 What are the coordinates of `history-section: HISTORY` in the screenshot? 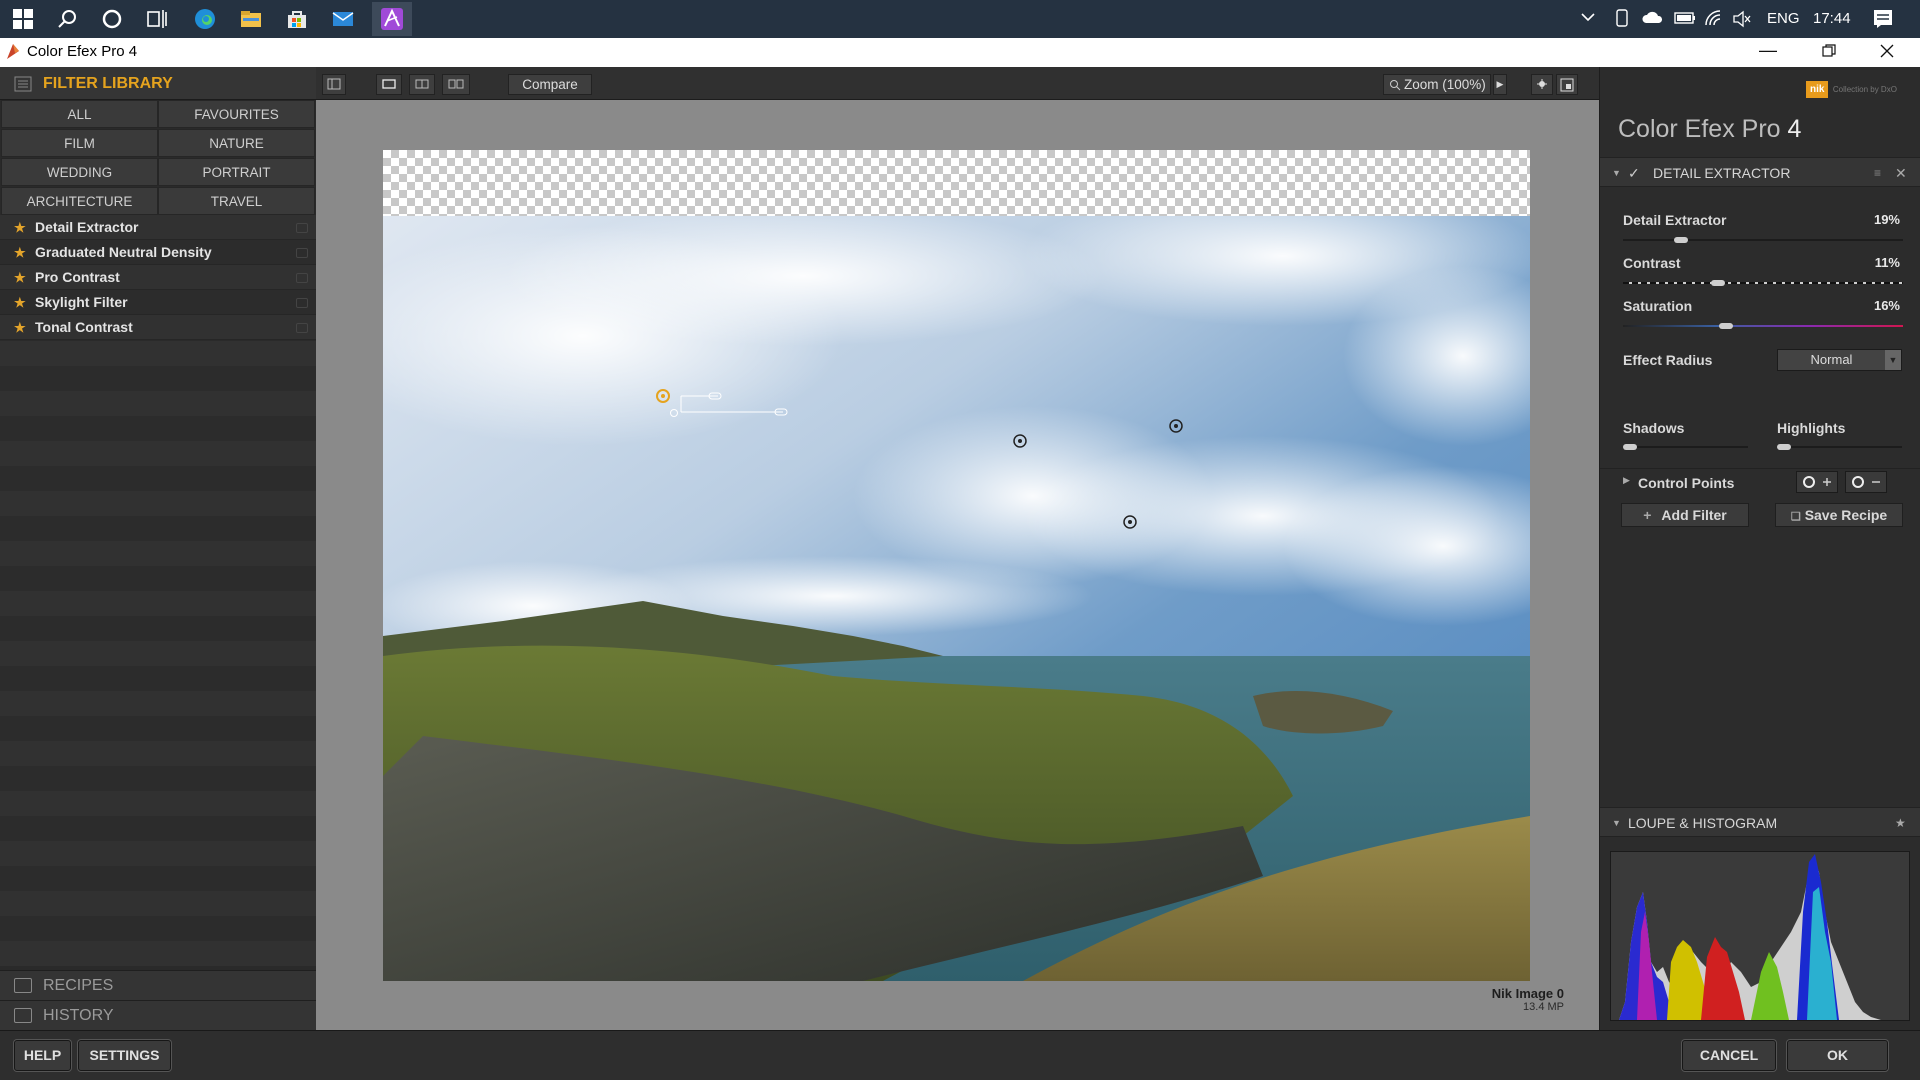 It's located at (158, 1015).